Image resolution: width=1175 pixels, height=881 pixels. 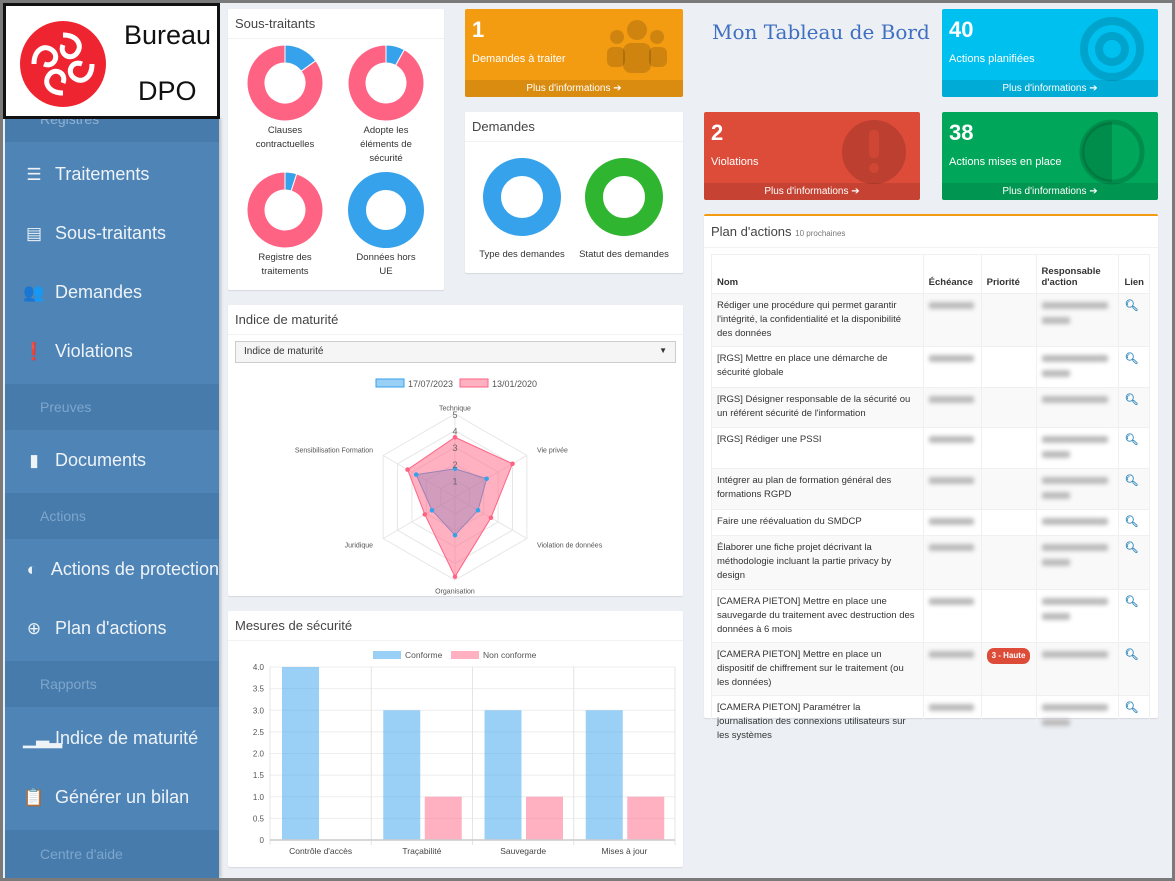 What do you see at coordinates (99, 292) in the screenshot?
I see `sidebar-item-label: Demandes` at bounding box center [99, 292].